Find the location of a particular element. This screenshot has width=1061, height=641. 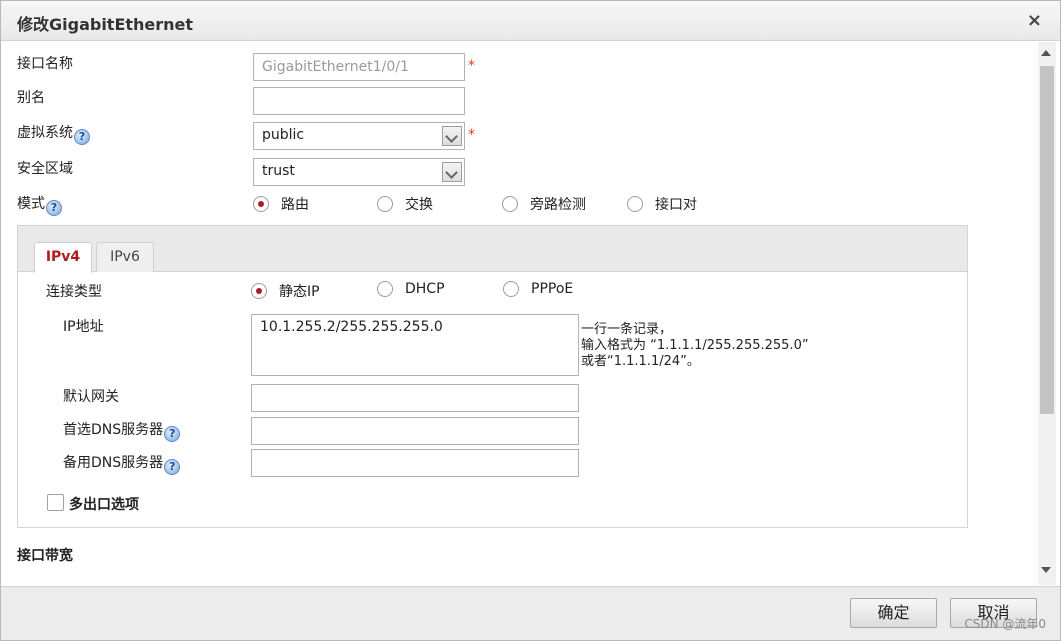

dns2-label: 备用DNS服务器? is located at coordinates (122, 463).